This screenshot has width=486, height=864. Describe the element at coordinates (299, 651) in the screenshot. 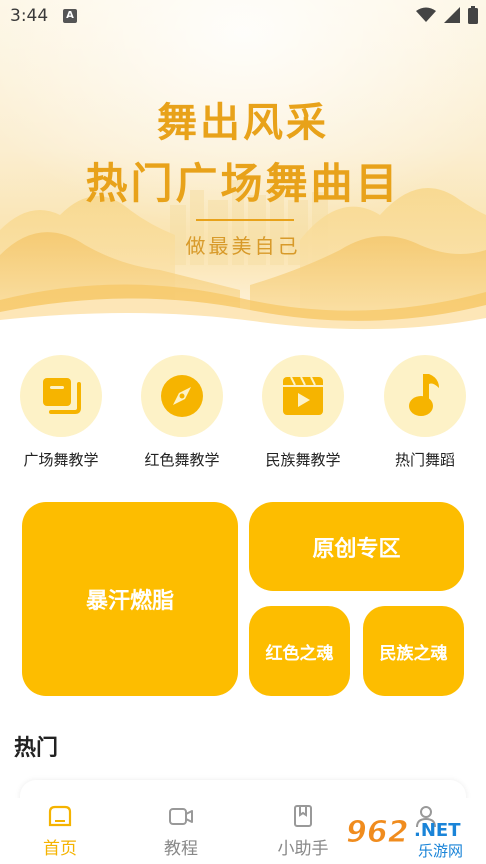

I see `tile-red-soul: 红色之魂` at that location.